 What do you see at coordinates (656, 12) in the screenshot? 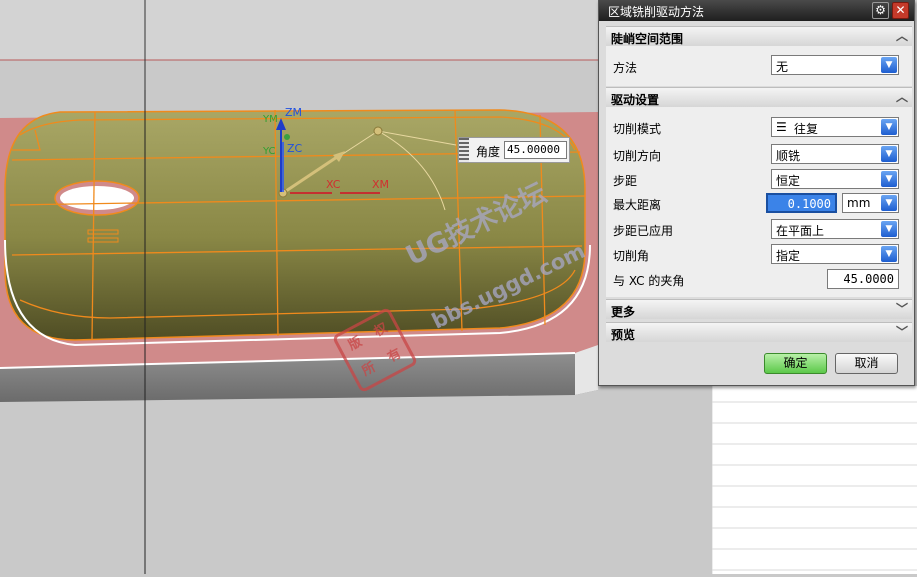
I see `dialog-title: 区域铣削驱动方法` at bounding box center [656, 12].